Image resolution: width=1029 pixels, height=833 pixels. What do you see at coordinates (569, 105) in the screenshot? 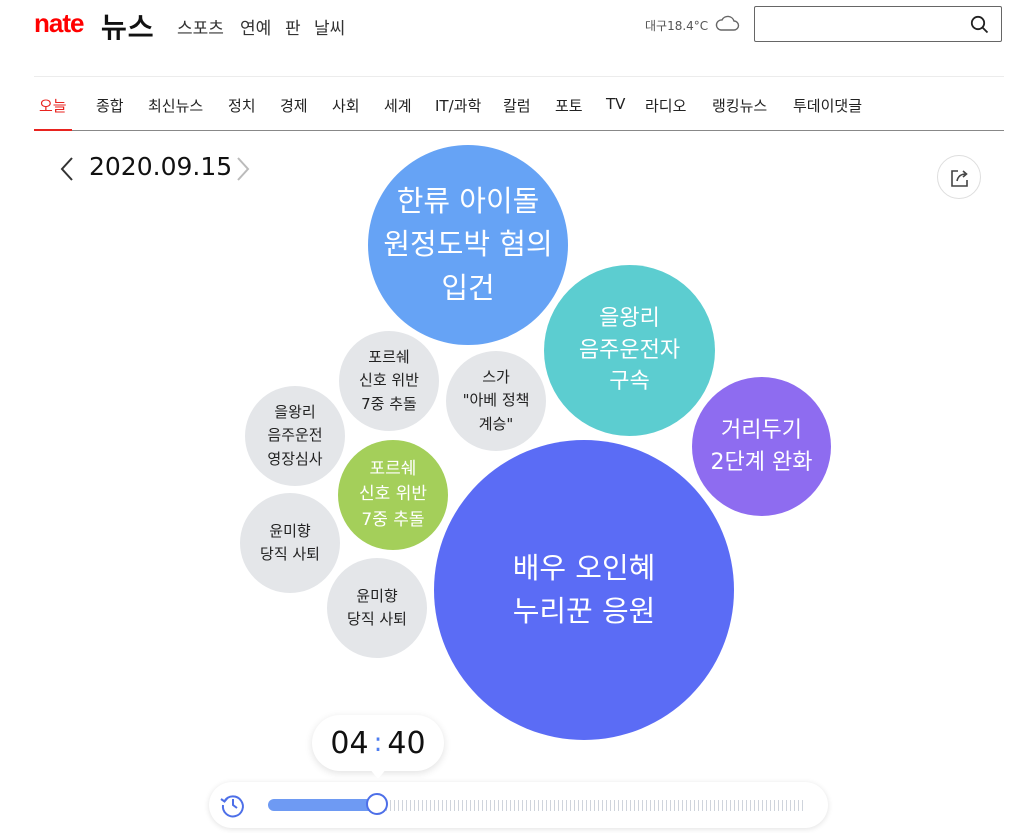
I see `tab-photo: 포토` at bounding box center [569, 105].